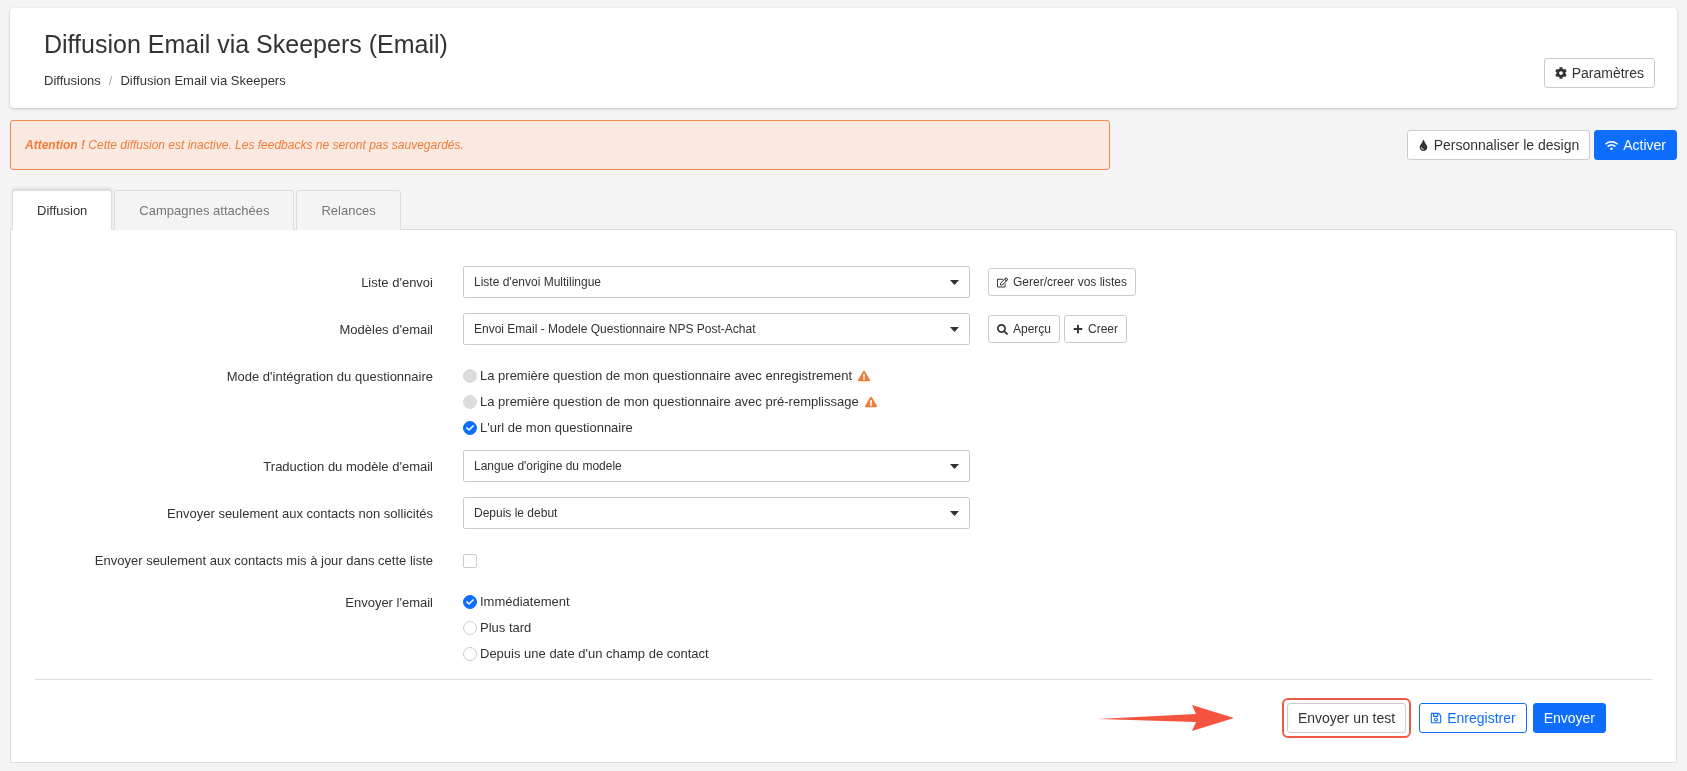 The height and width of the screenshot is (771, 1687). What do you see at coordinates (716, 466) in the screenshot?
I see `dropdown-field: Langue d'origine du modele` at bounding box center [716, 466].